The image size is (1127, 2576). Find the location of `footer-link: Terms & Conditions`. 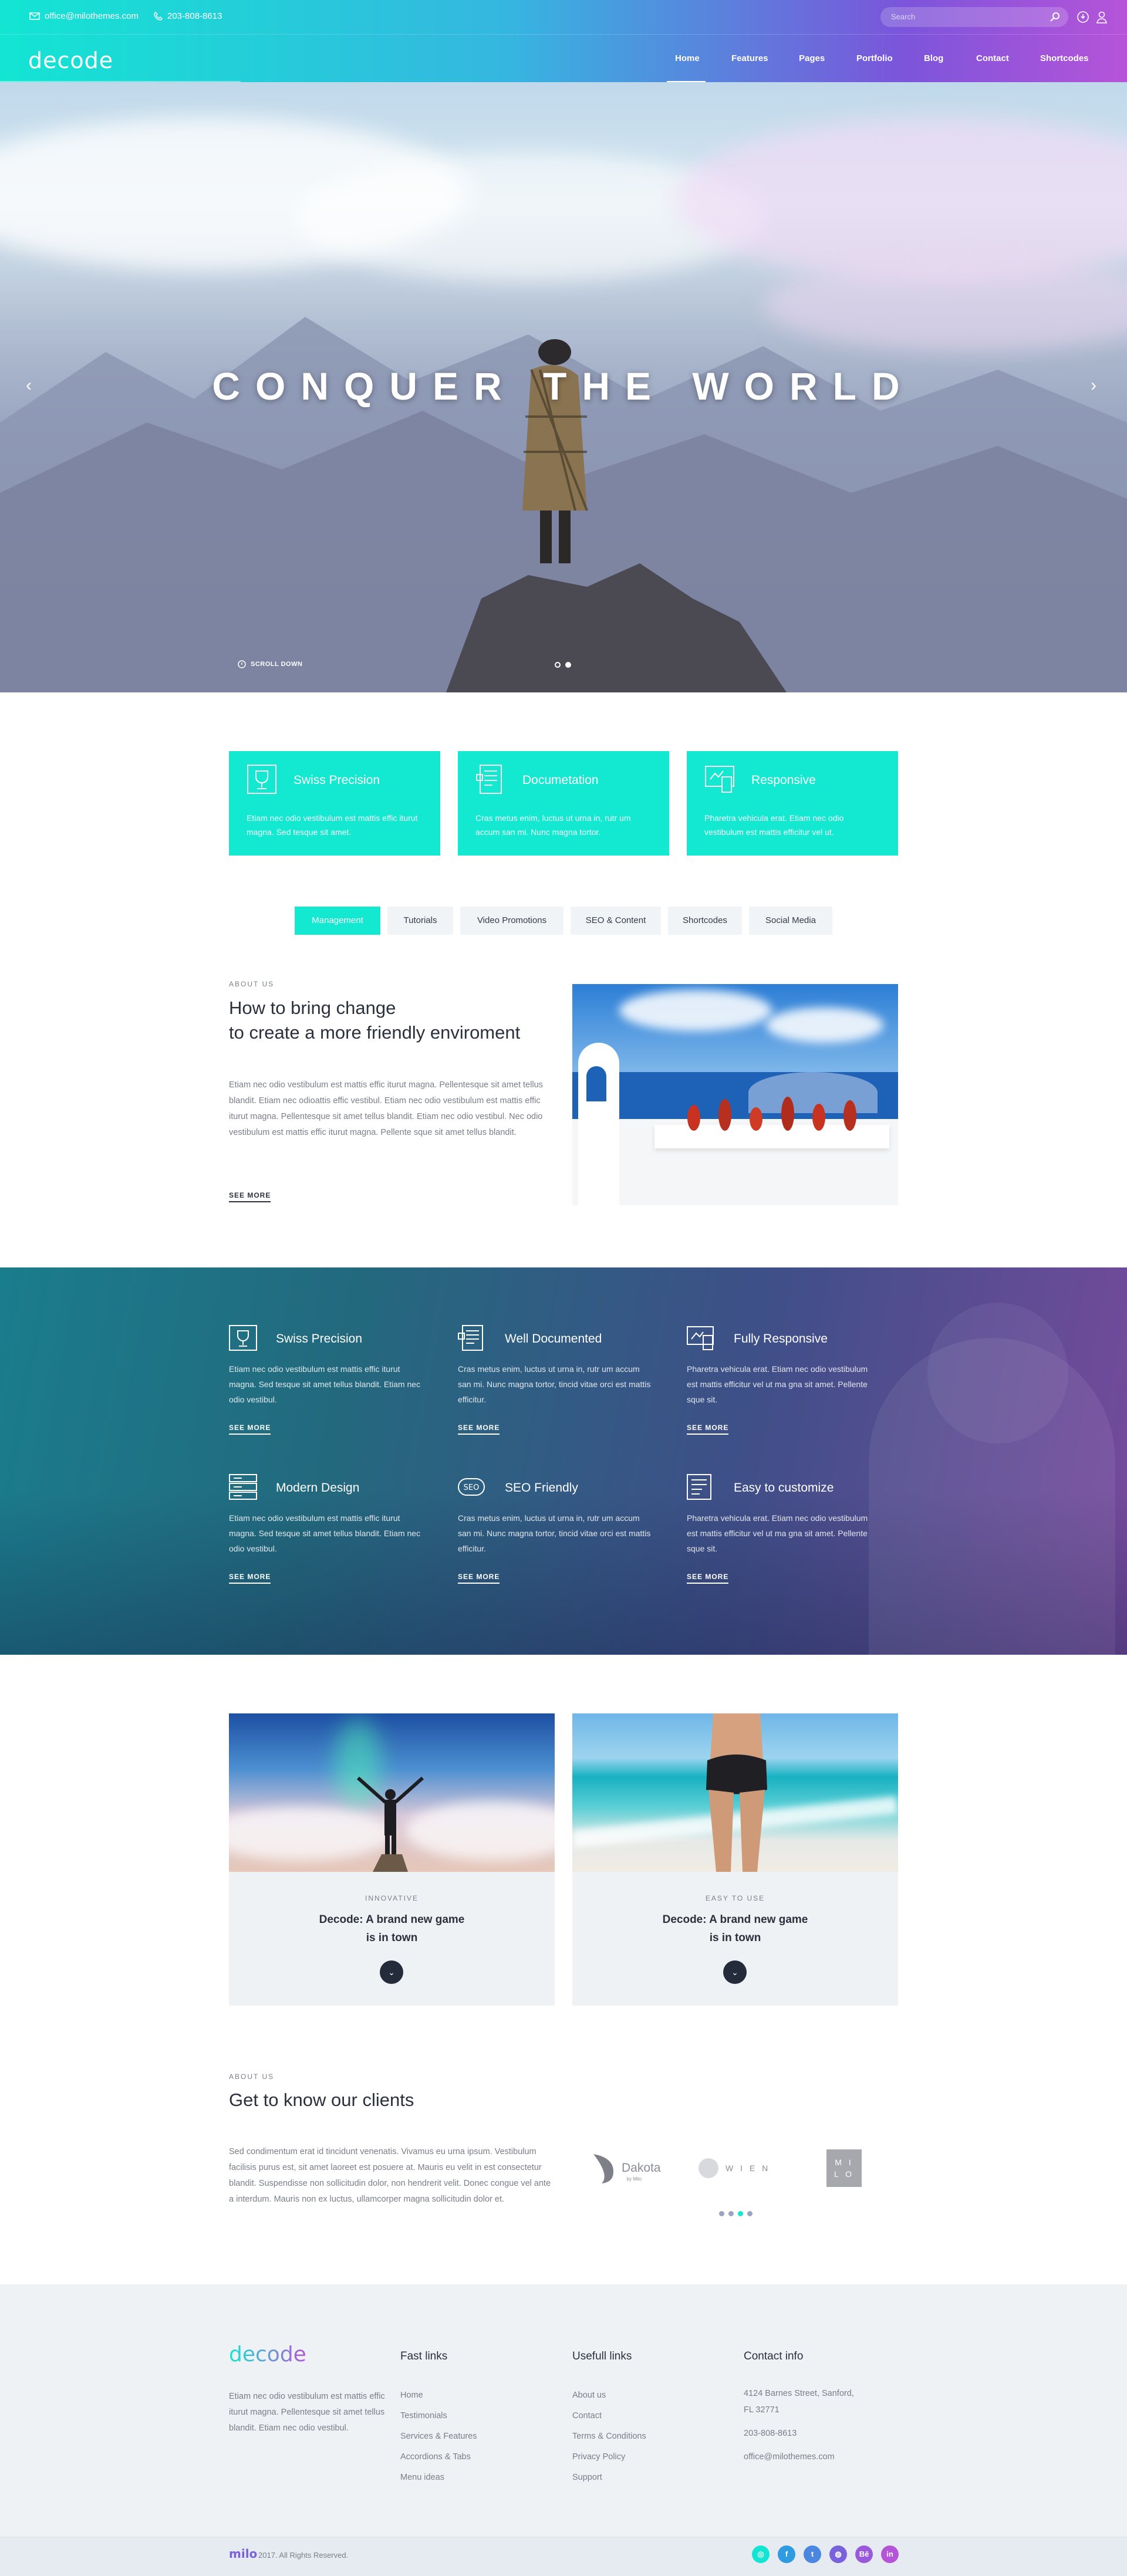

footer-link: Terms & Conditions is located at coordinates (609, 2436).